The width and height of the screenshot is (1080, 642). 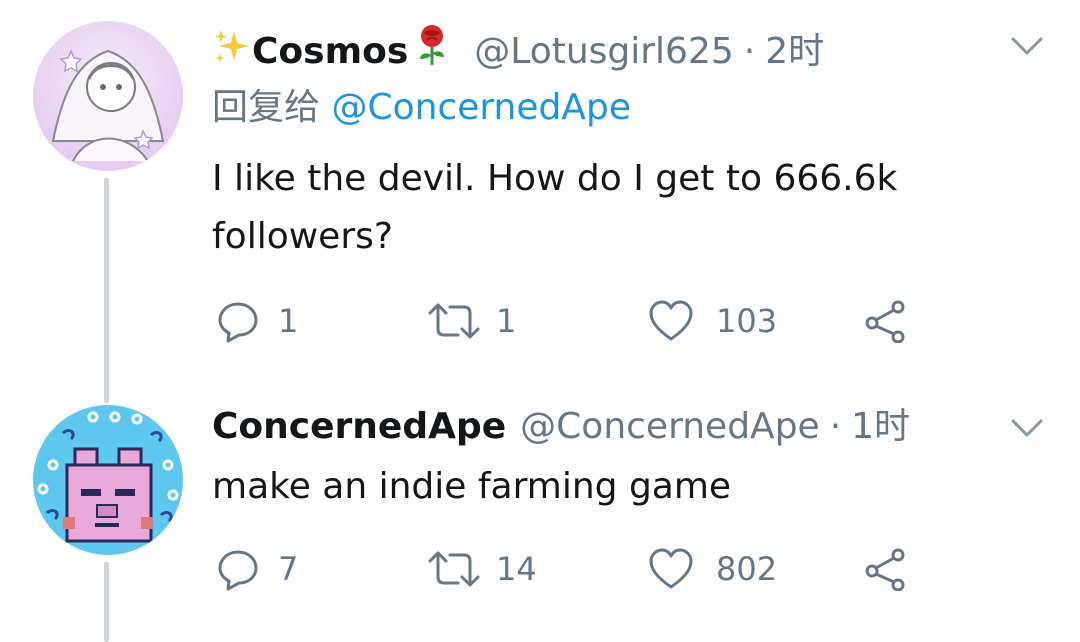 What do you see at coordinates (712, 321) in the screenshot?
I see `like-button: 103` at bounding box center [712, 321].